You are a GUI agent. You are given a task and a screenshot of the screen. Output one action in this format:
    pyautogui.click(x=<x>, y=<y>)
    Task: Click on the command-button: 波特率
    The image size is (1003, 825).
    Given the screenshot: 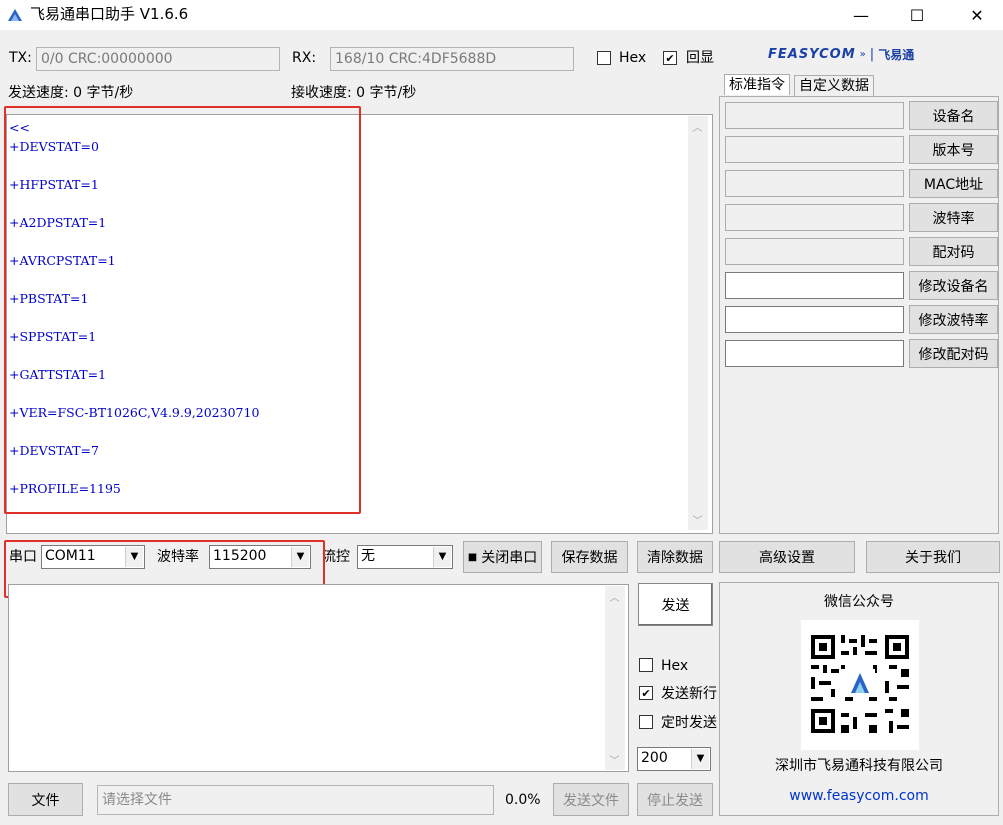 What is the action you would take?
    pyautogui.click(x=953, y=217)
    